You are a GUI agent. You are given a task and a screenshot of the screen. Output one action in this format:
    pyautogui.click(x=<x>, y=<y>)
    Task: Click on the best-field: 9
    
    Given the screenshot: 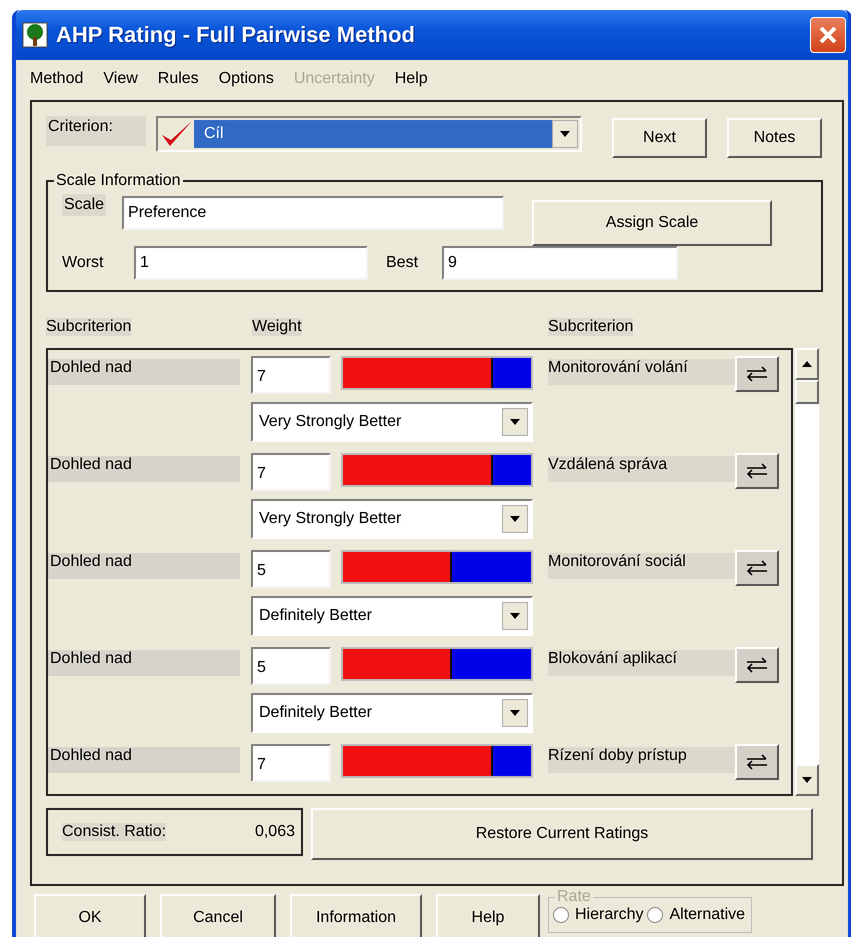 What is the action you would take?
    pyautogui.click(x=560, y=263)
    